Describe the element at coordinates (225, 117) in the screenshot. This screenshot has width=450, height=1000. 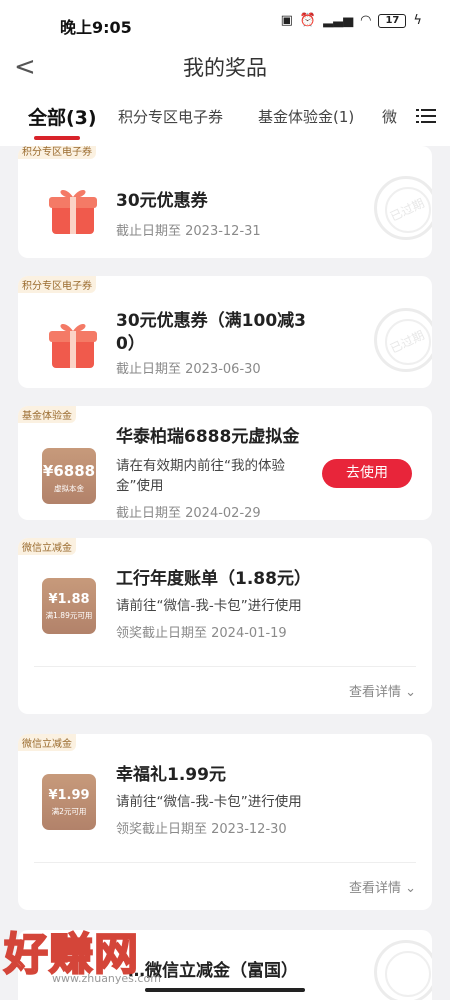
I see `tab-bar: 全部(3) 积分专区电子券 基金体验金(1) 微` at that location.